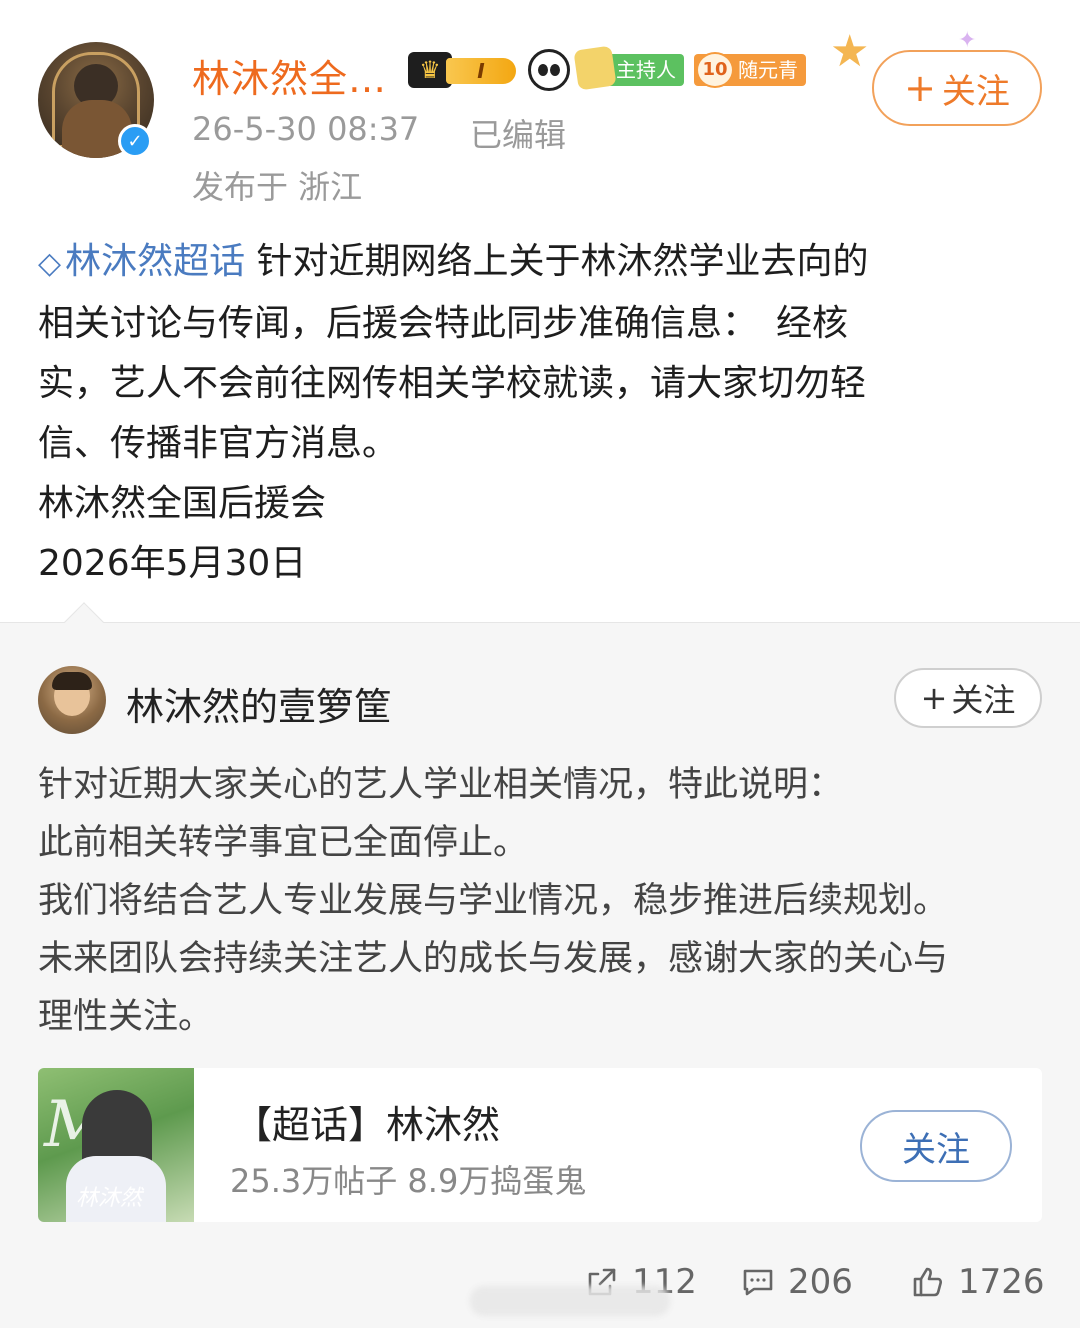 The width and height of the screenshot is (1080, 1328). I want to click on post-text: 针对近期网络上关于林沐然学业去向的, so click(562, 261).